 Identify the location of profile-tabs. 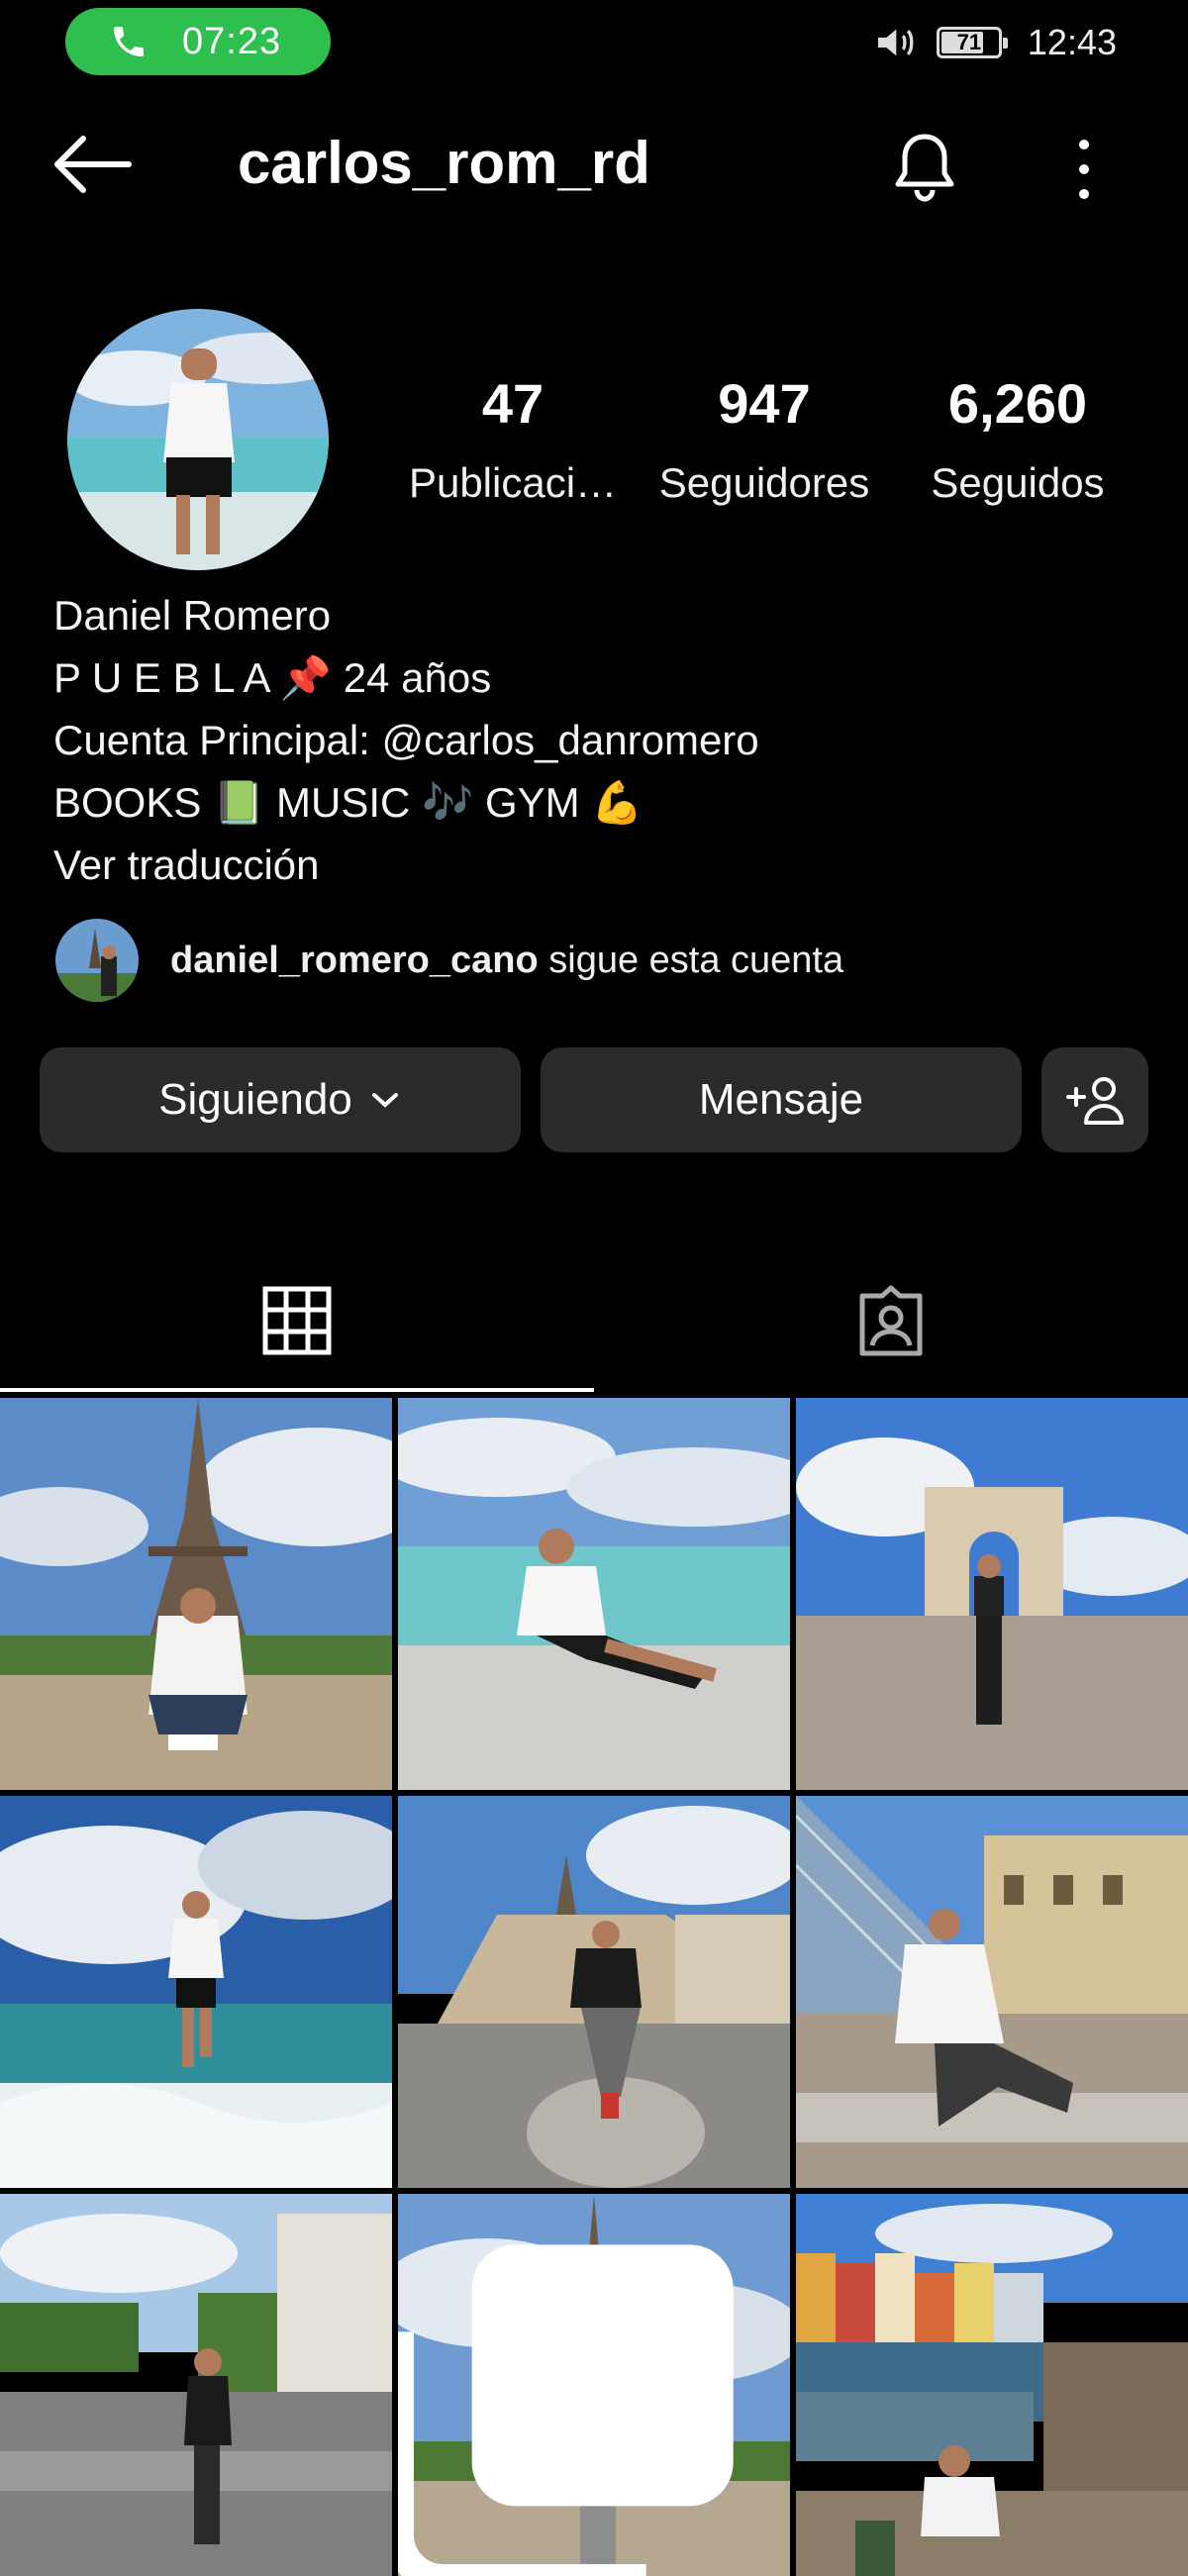
(594, 1320).